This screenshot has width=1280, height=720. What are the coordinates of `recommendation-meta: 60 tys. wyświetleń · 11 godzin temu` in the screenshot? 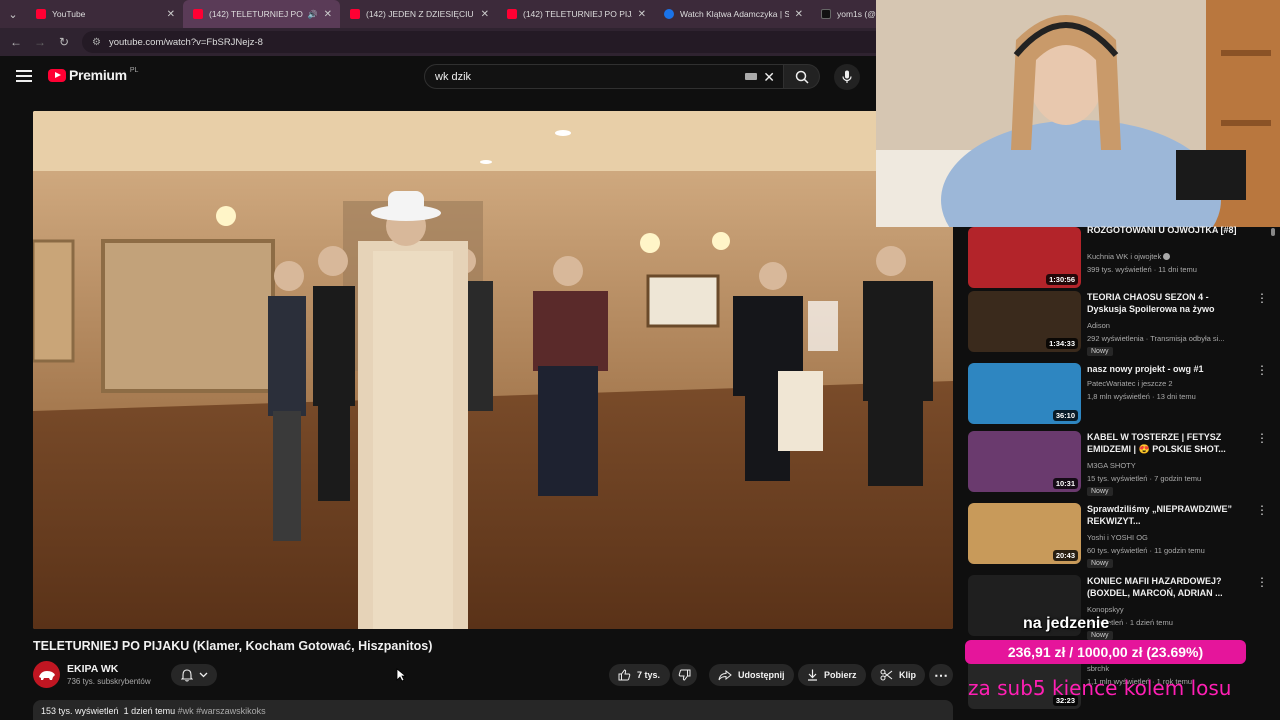 It's located at (1146, 550).